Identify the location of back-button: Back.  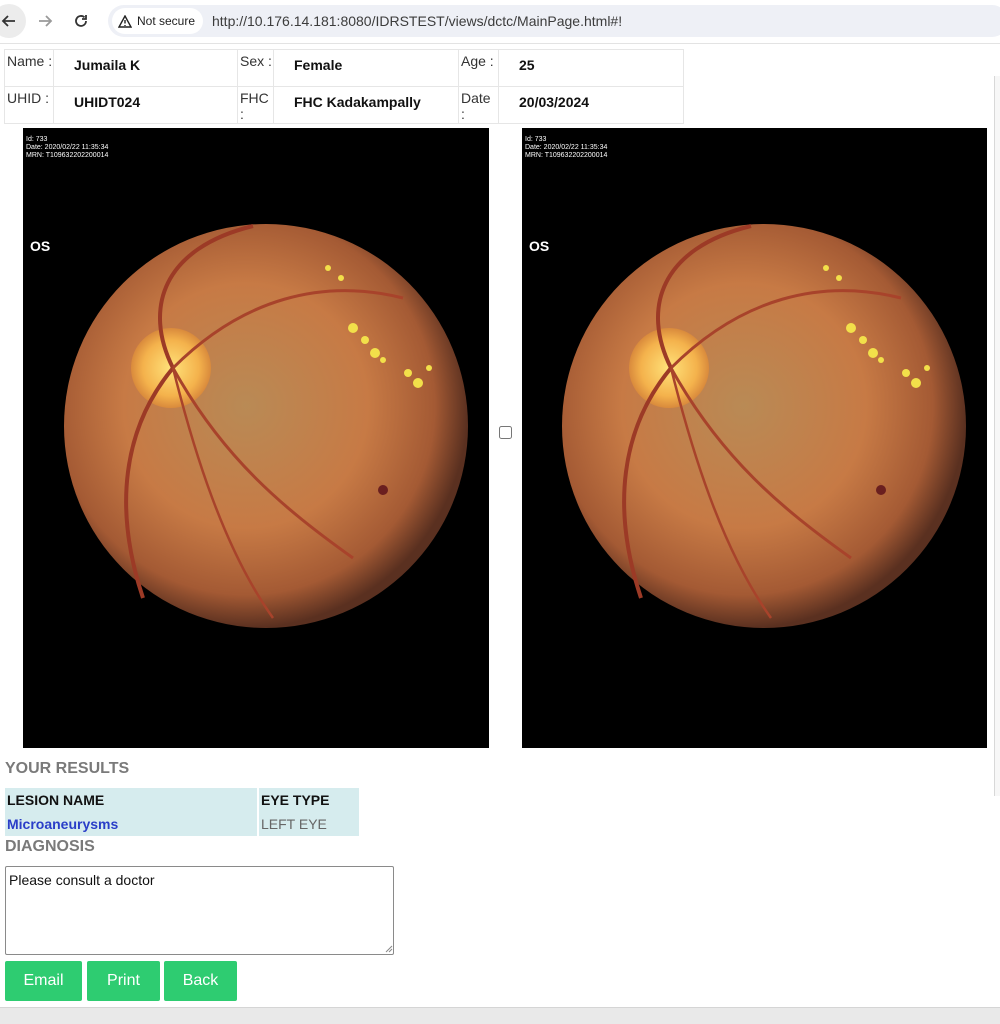
(200, 981).